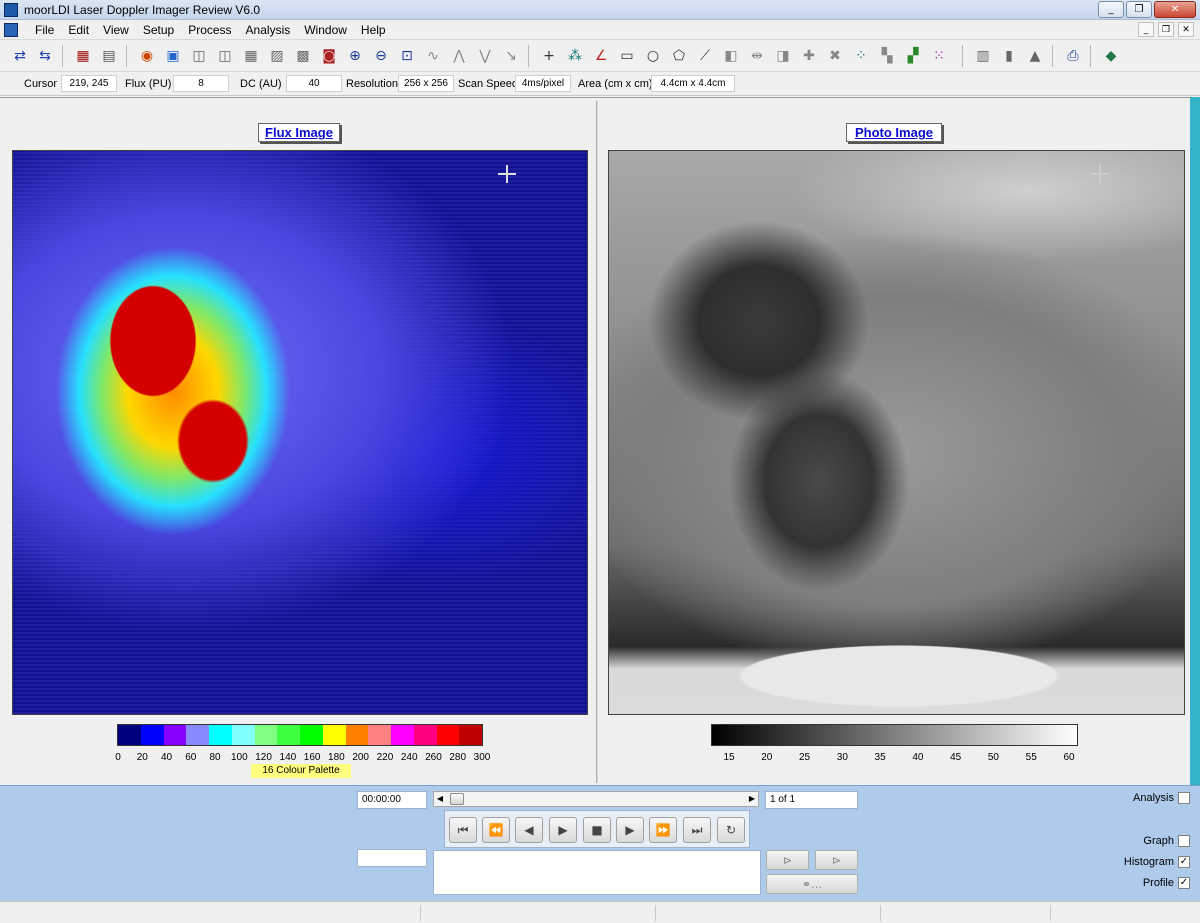 This screenshot has width=1200, height=923. What do you see at coordinates (158, 30) in the screenshot?
I see `menu-setup: Setup` at bounding box center [158, 30].